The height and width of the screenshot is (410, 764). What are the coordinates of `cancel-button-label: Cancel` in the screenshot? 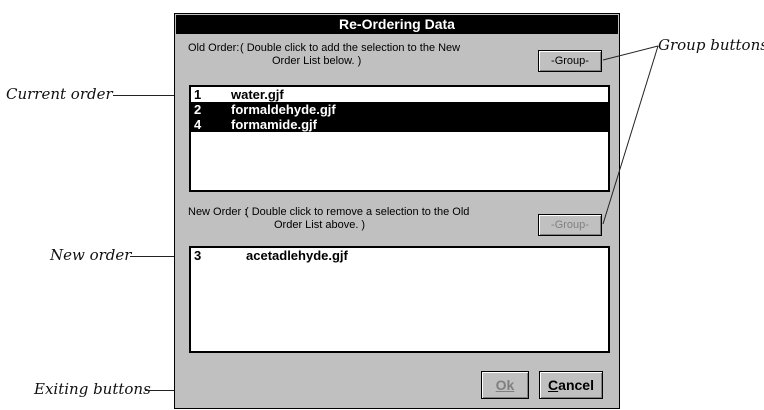 It's located at (571, 385).